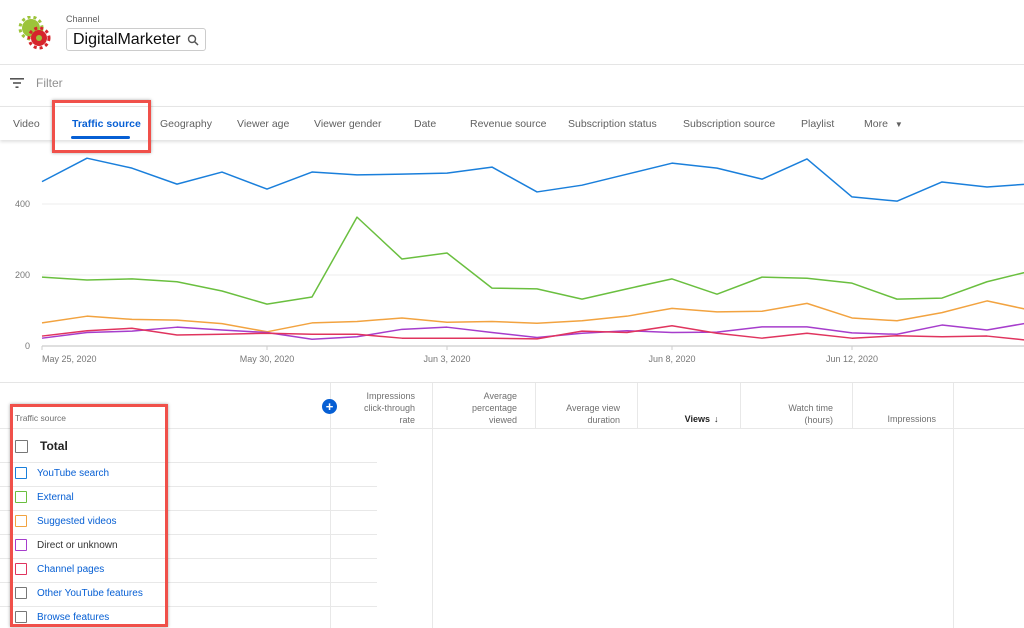 This screenshot has width=1024, height=628. I want to click on tab-subscription-source: Subscription source, so click(729, 124).